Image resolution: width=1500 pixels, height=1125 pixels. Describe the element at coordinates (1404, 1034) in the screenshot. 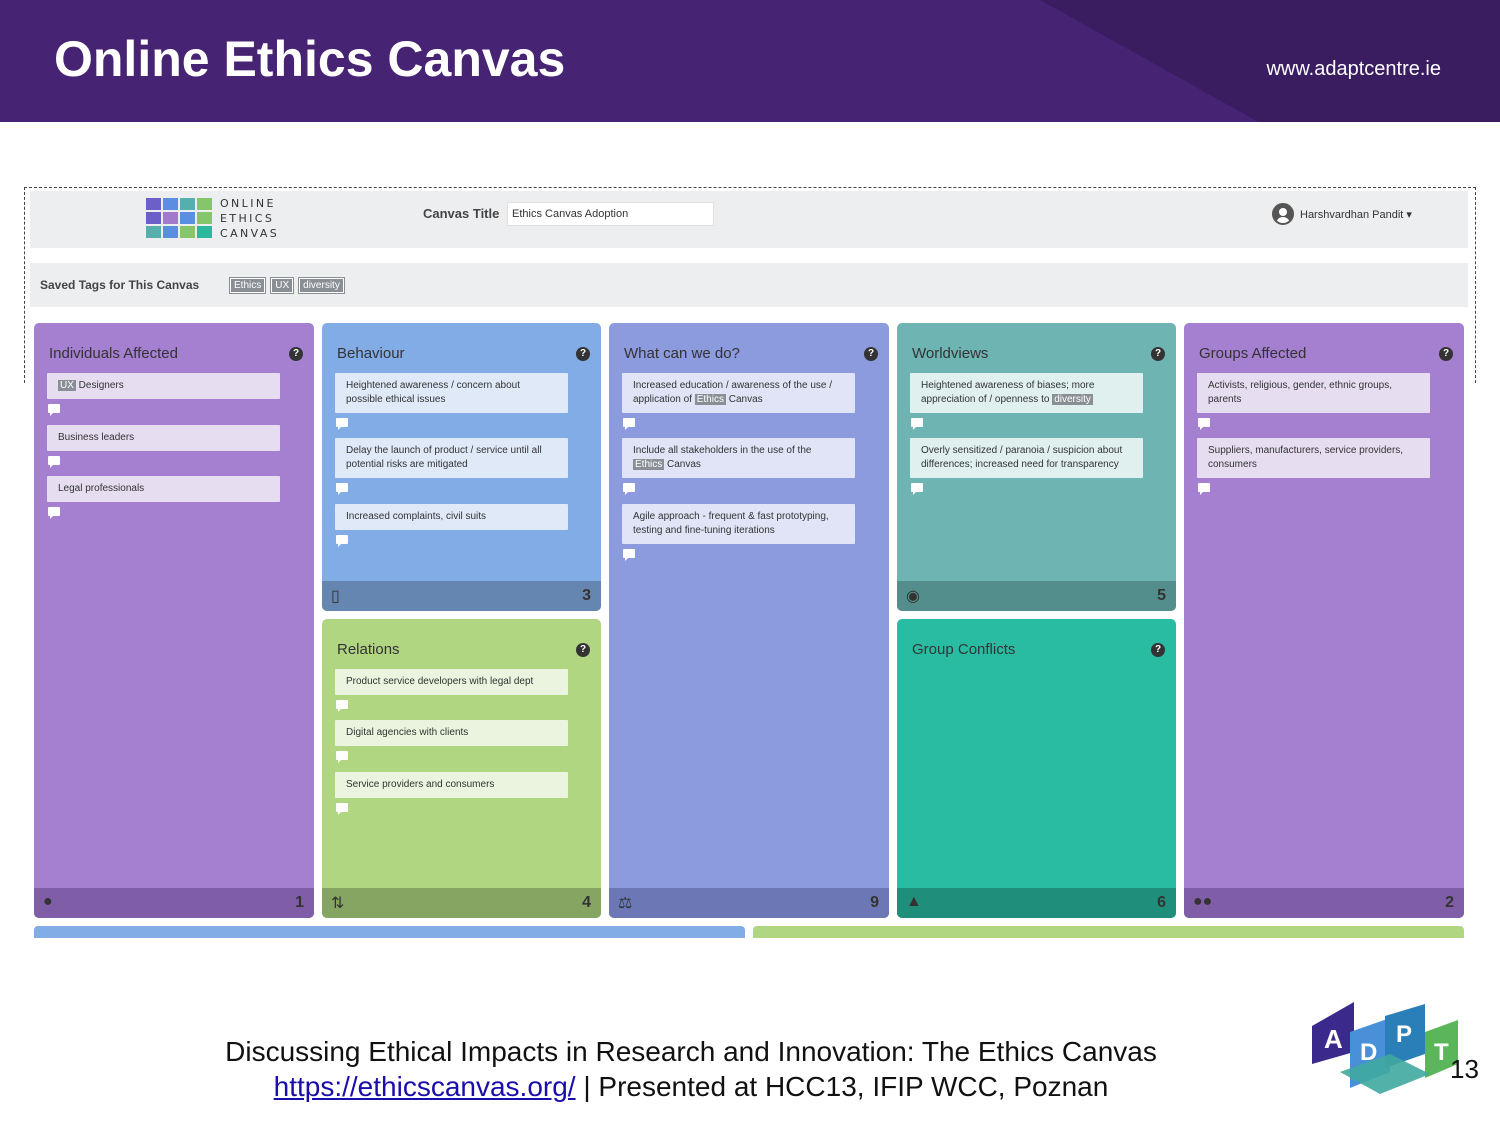

I see `svg-text: P` at that location.